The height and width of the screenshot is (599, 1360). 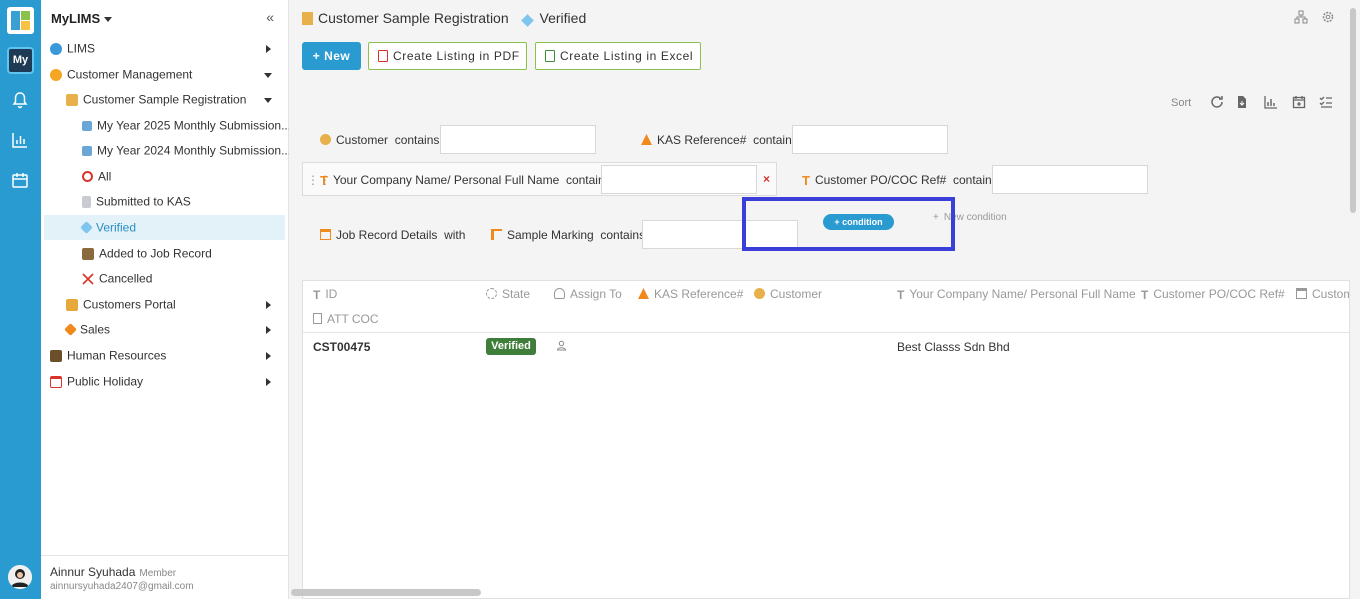 What do you see at coordinates (164, 381) in the screenshot?
I see `sidebar-item-public-holiday: Public Holiday` at bounding box center [164, 381].